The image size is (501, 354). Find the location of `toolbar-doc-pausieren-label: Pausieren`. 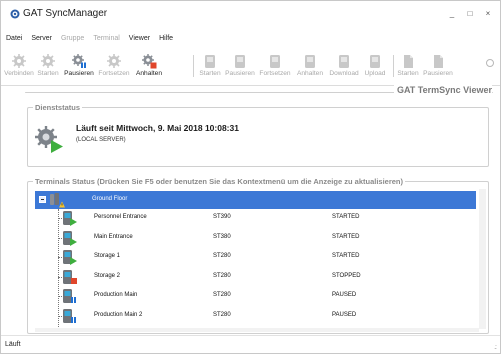

toolbar-doc-pausieren-label: Pausieren is located at coordinates (438, 73).